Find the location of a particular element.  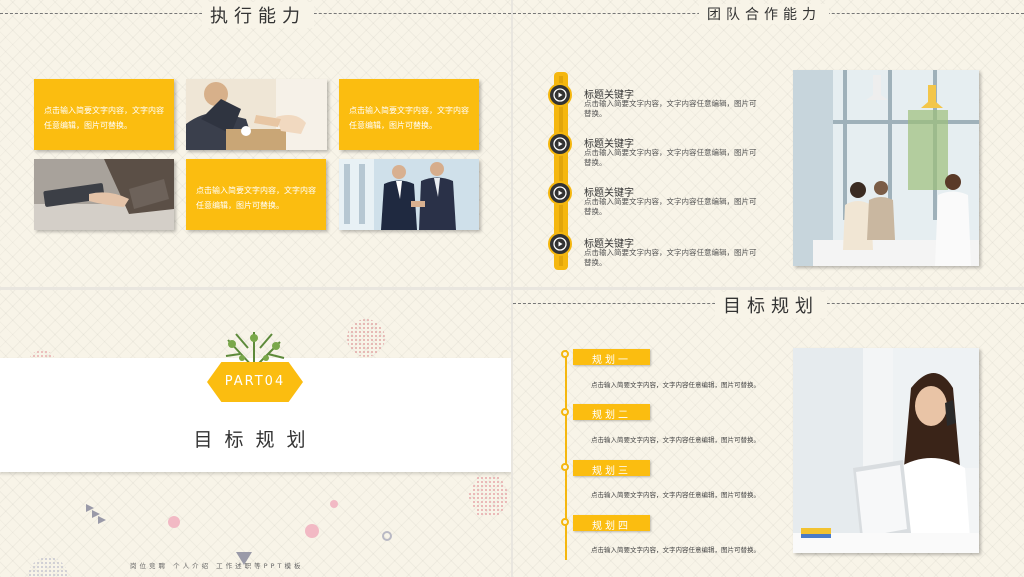

slide-title: 团队合作能力 is located at coordinates (764, 14).